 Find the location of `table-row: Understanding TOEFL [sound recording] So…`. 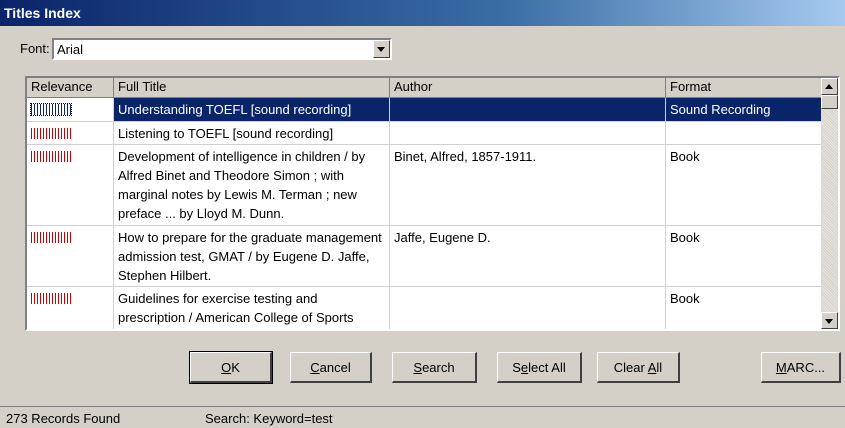

table-row: Understanding TOEFL [sound recording] So… is located at coordinates (424, 110).